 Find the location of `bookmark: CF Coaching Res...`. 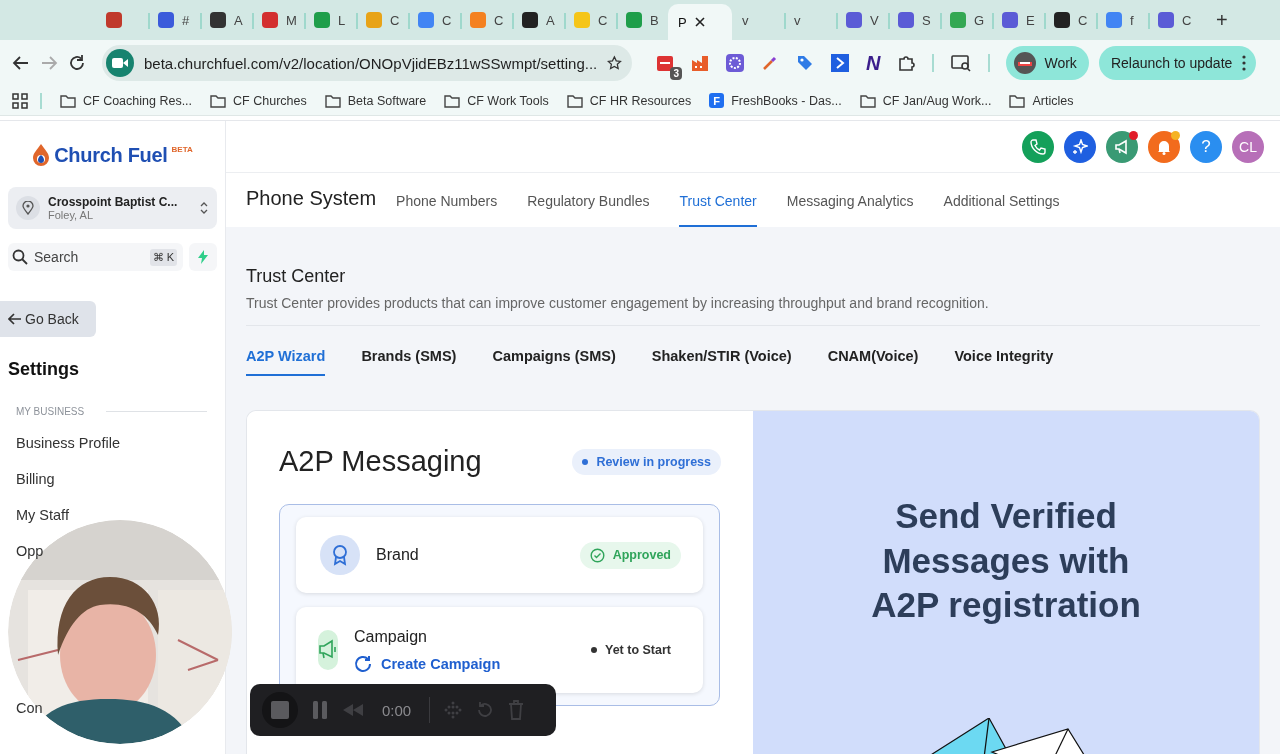

bookmark: CF Coaching Res... is located at coordinates (132, 100).